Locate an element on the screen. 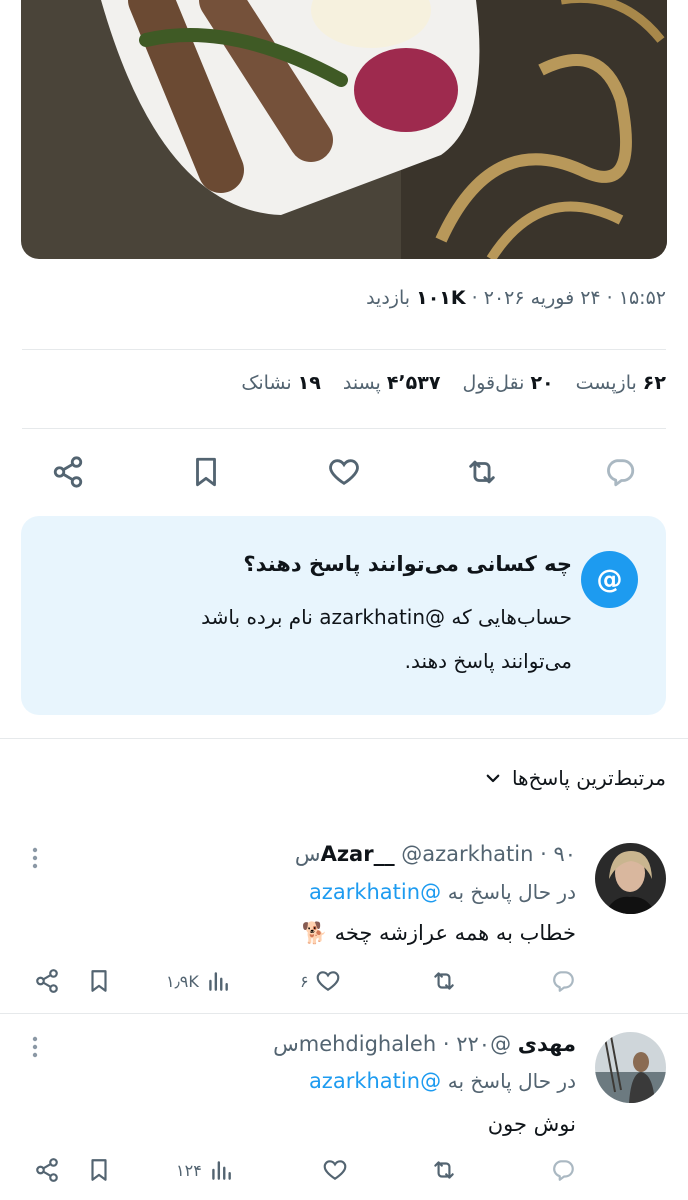  bookmark-button is located at coordinates (206, 472).